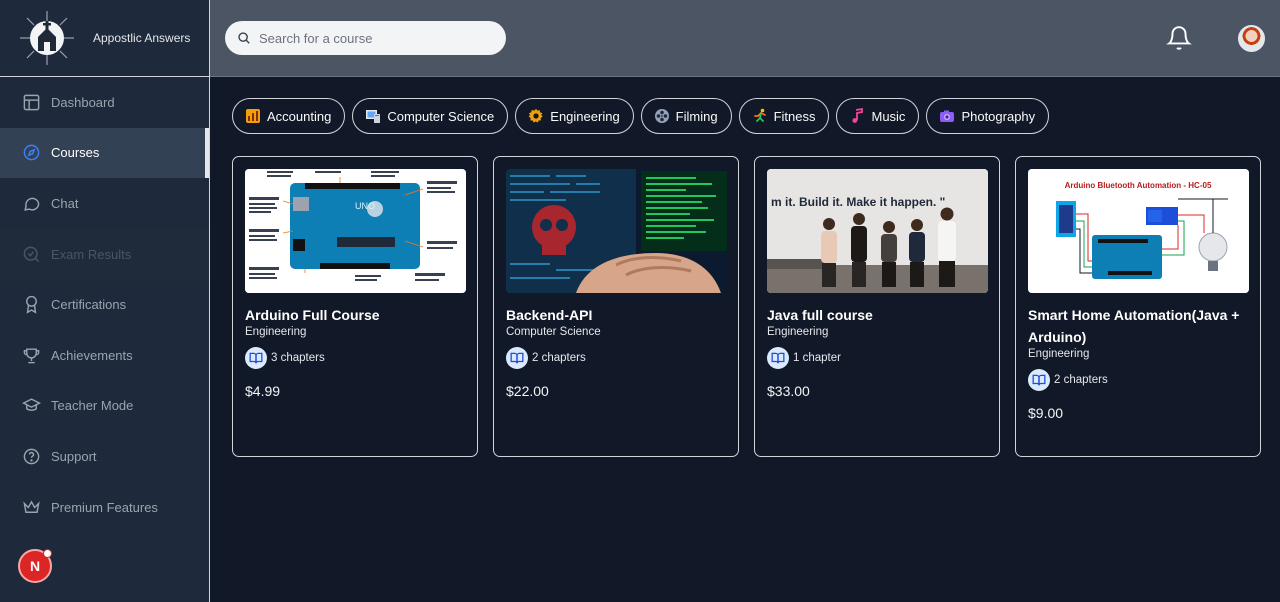 This screenshot has width=1280, height=602. I want to click on sidebar-item-label: Premium Features, so click(104, 507).